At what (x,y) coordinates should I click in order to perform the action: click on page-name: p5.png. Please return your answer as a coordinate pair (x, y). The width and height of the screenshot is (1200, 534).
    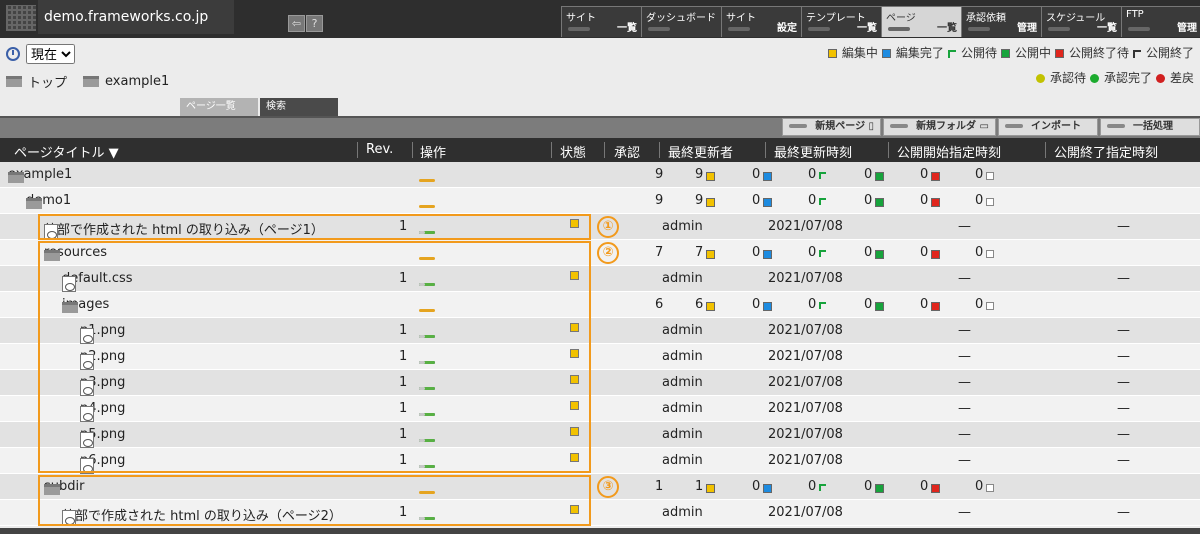
    Looking at the image, I should click on (102, 437).